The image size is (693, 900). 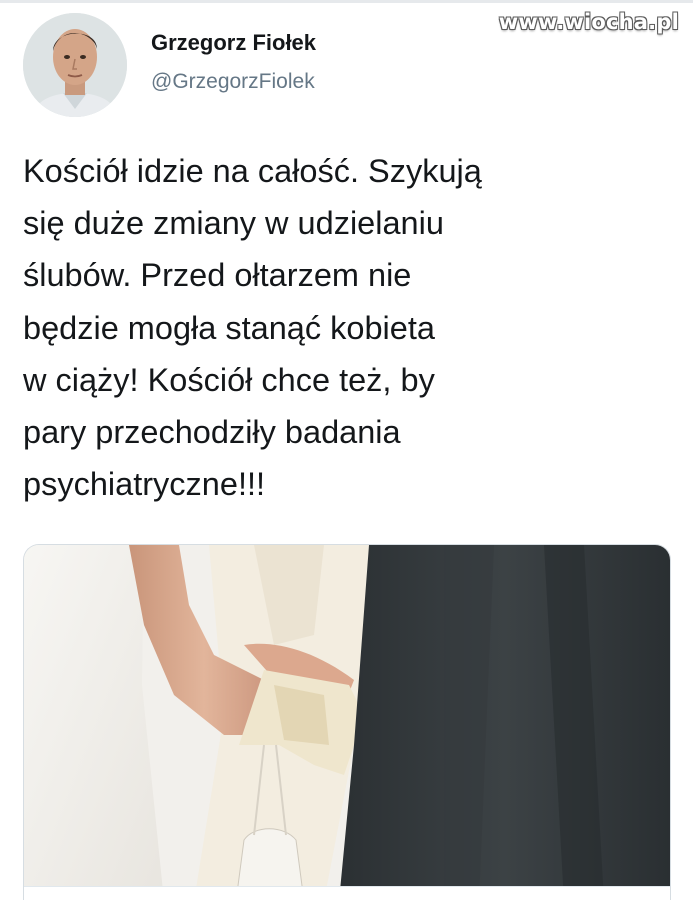 I want to click on watermark: www.wiocha.pl, so click(x=588, y=22).